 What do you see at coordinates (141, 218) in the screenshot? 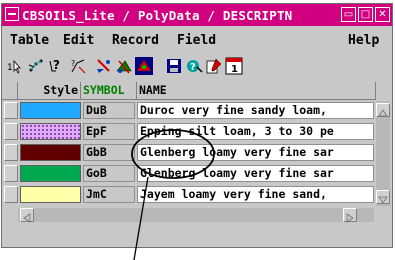
I see `callout-leader-line` at bounding box center [141, 218].